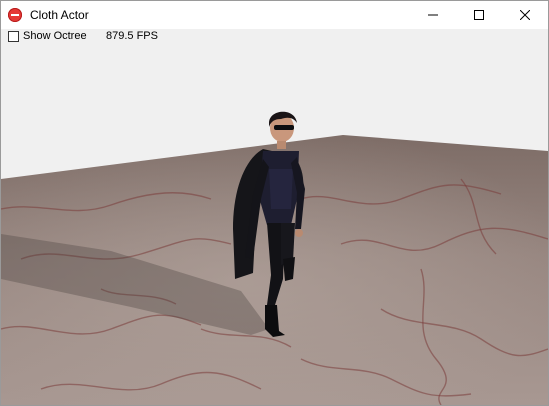 This screenshot has height=406, width=549. Describe the element at coordinates (59, 15) in the screenshot. I see `window-title: Cloth Actor` at that location.